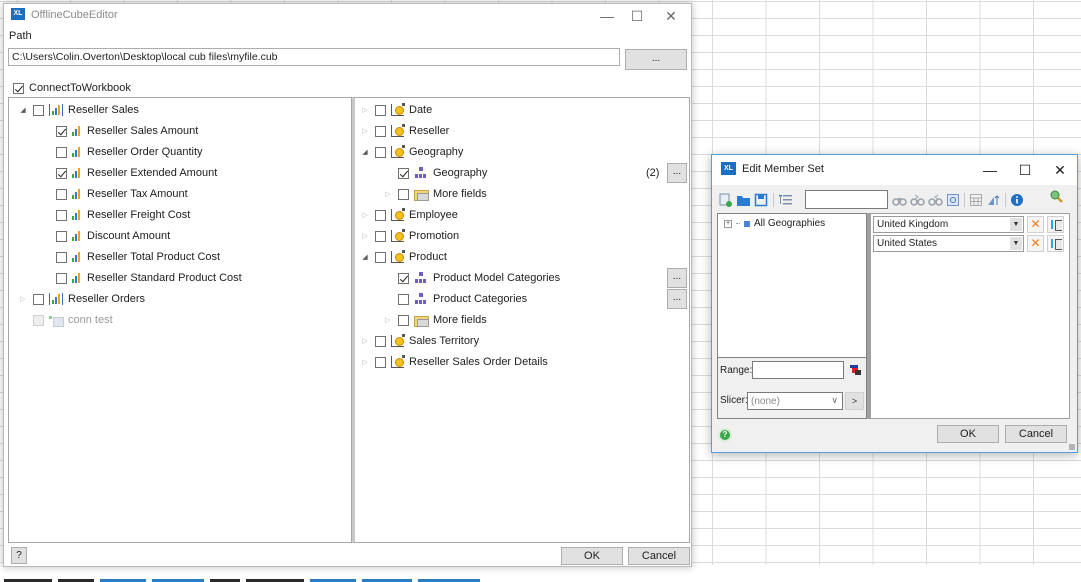  Describe the element at coordinates (314, 57) in the screenshot. I see `path-input` at that location.